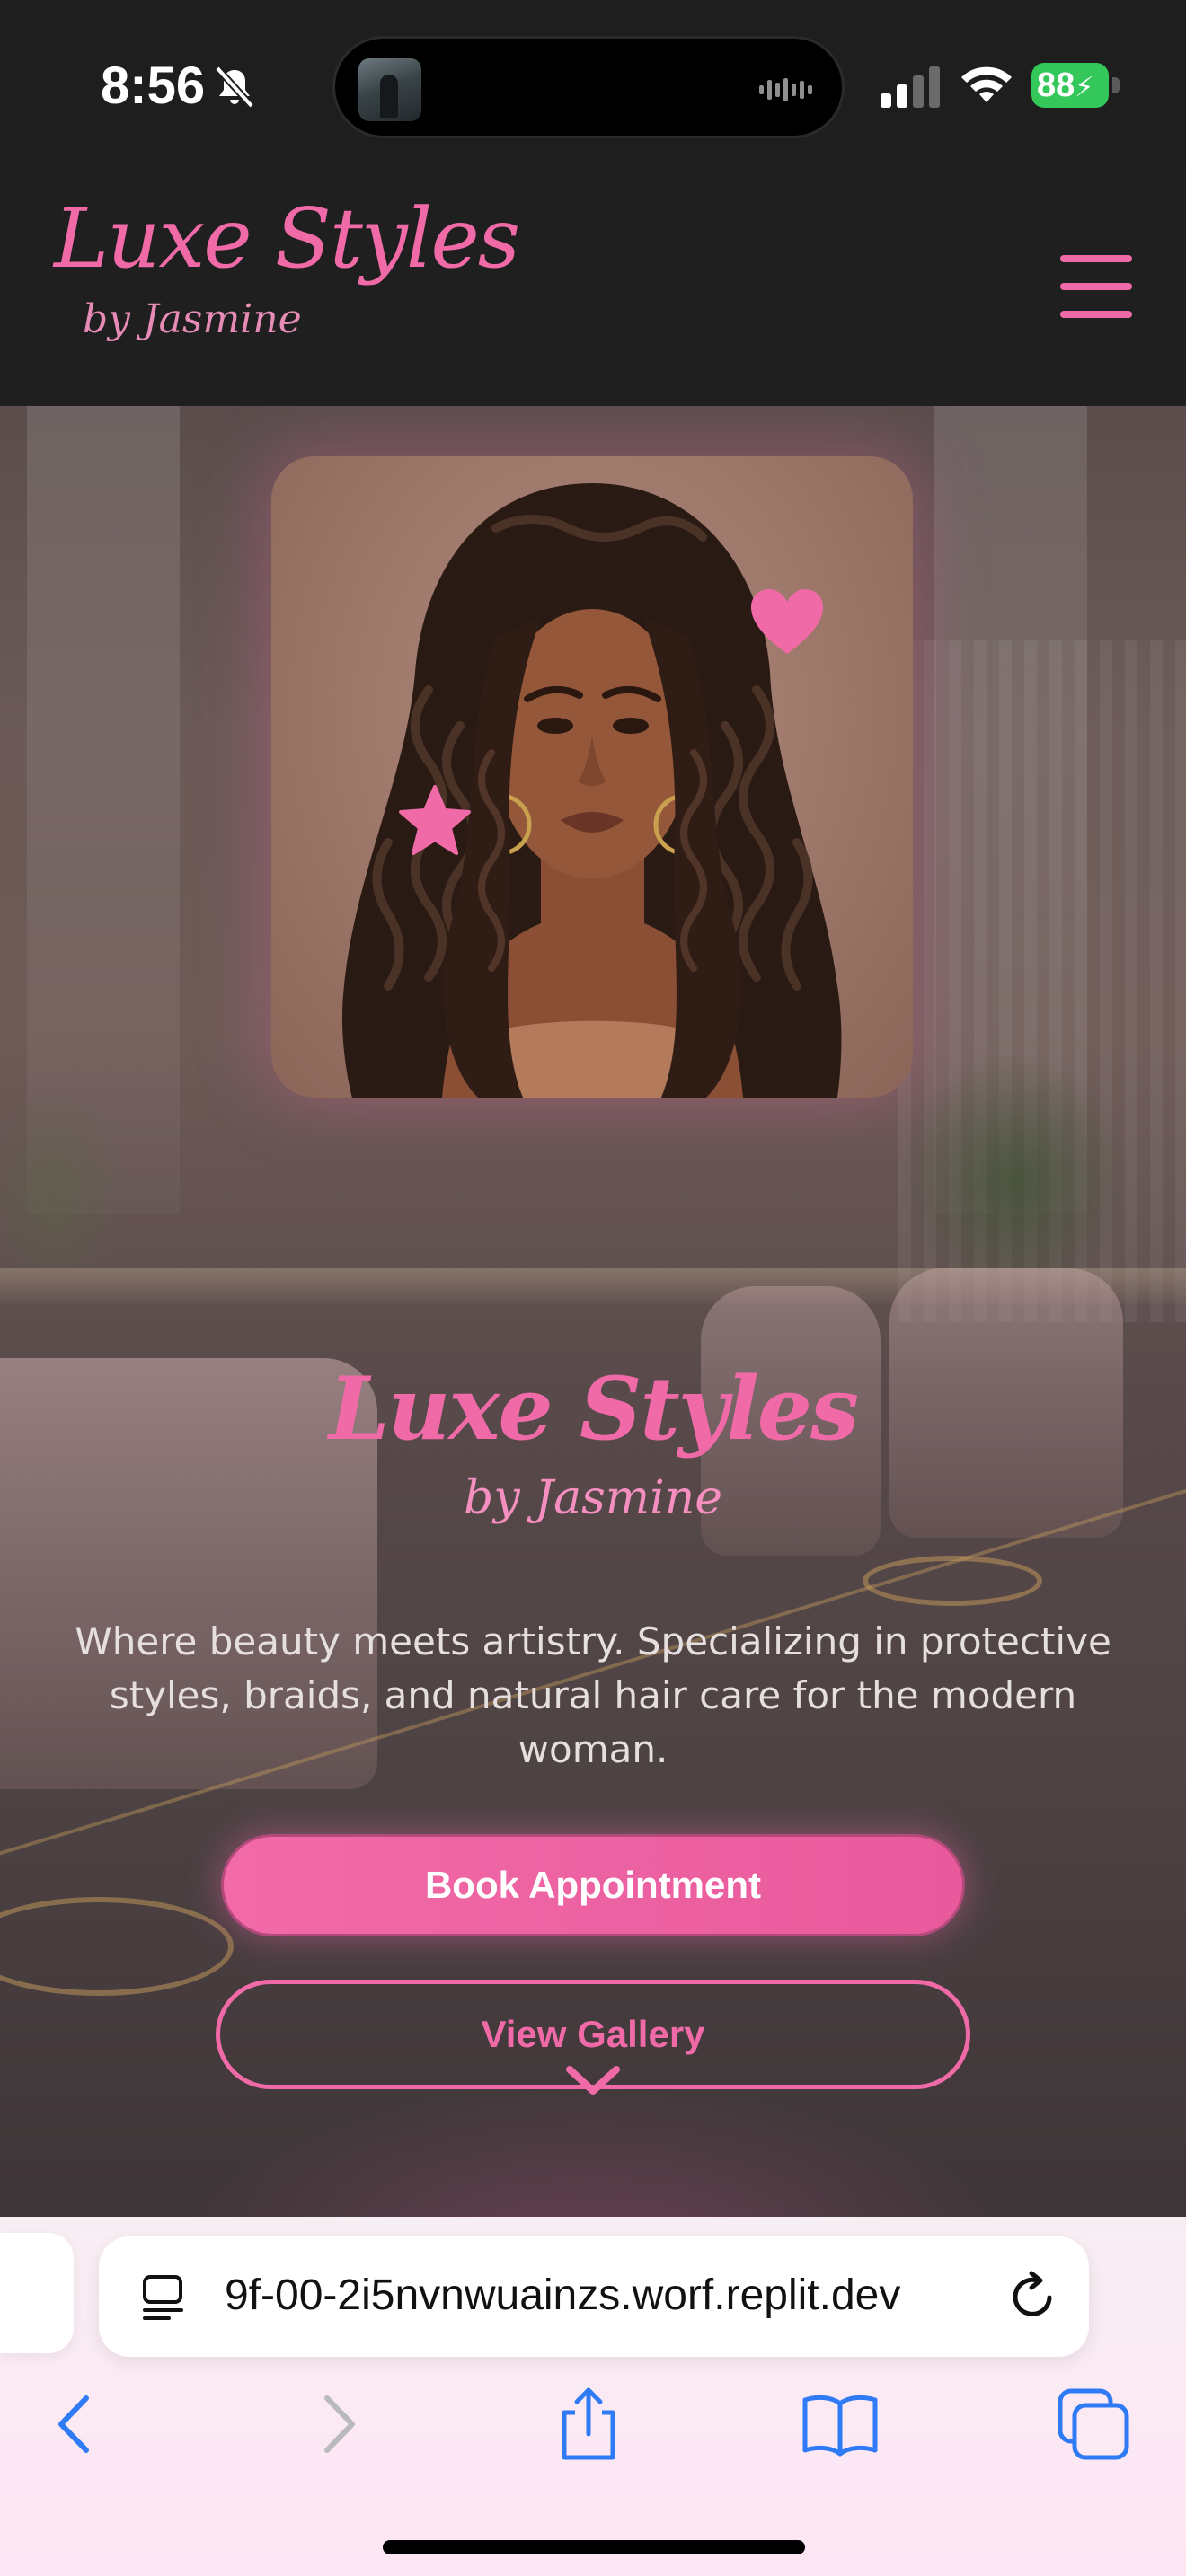  Describe the element at coordinates (117, 1947) in the screenshot. I see `background-chair-base` at that location.